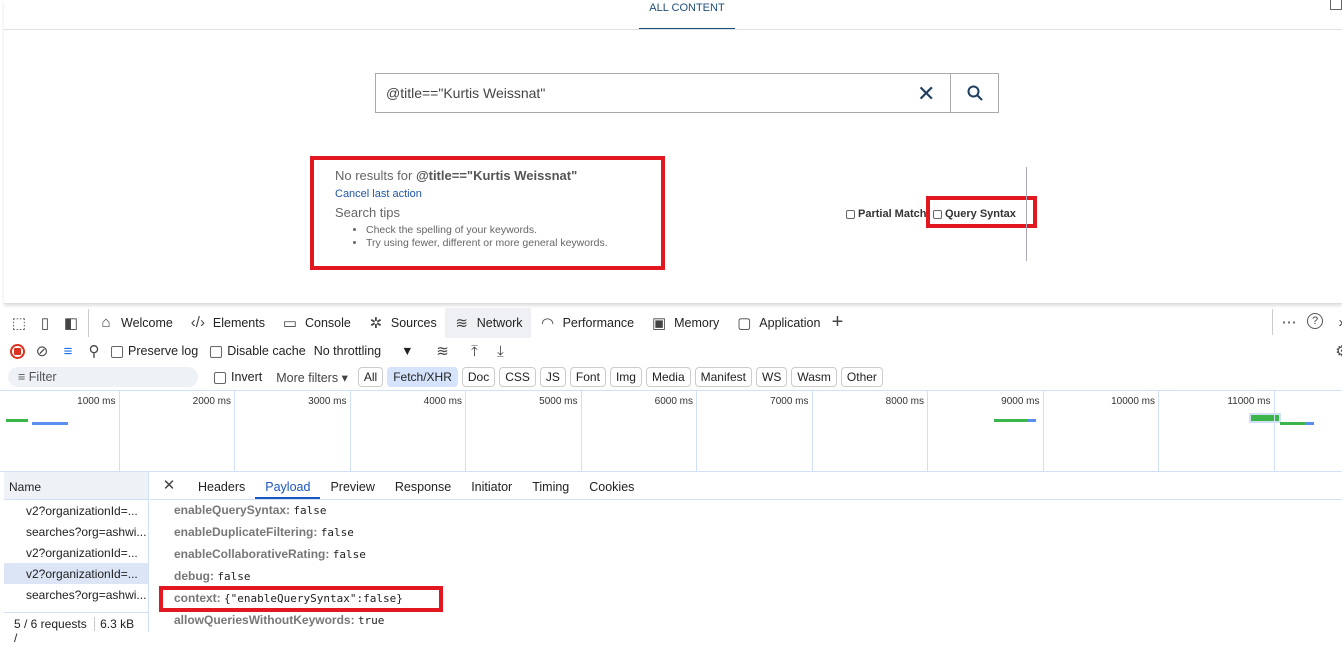  What do you see at coordinates (550, 489) in the screenshot?
I see `tab-timing: Timing` at bounding box center [550, 489].